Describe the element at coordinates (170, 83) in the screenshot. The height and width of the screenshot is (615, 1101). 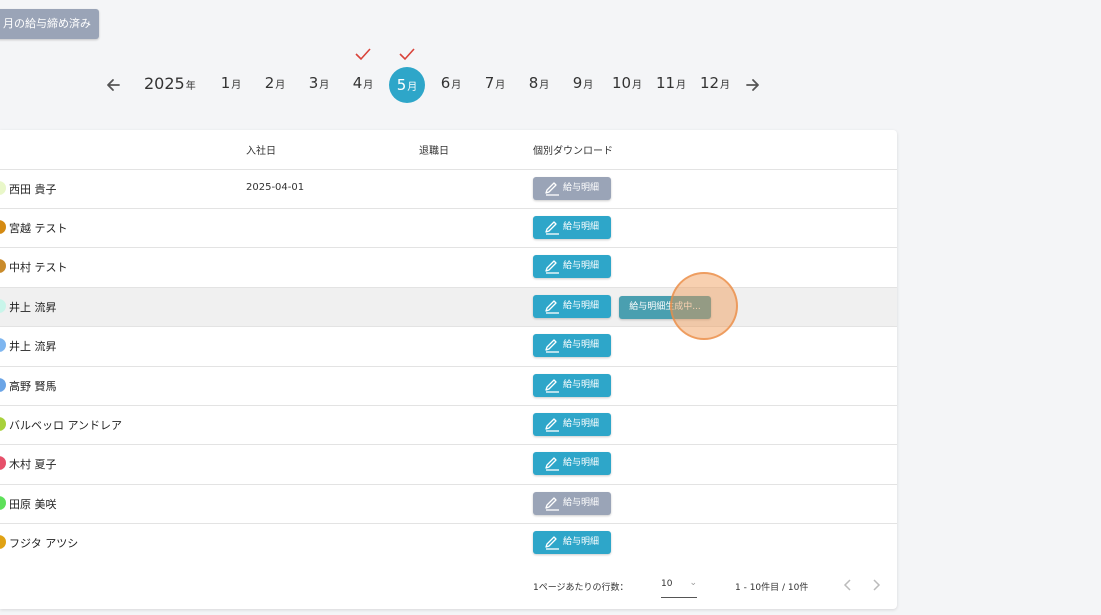
I see `year-label: 2025年` at that location.